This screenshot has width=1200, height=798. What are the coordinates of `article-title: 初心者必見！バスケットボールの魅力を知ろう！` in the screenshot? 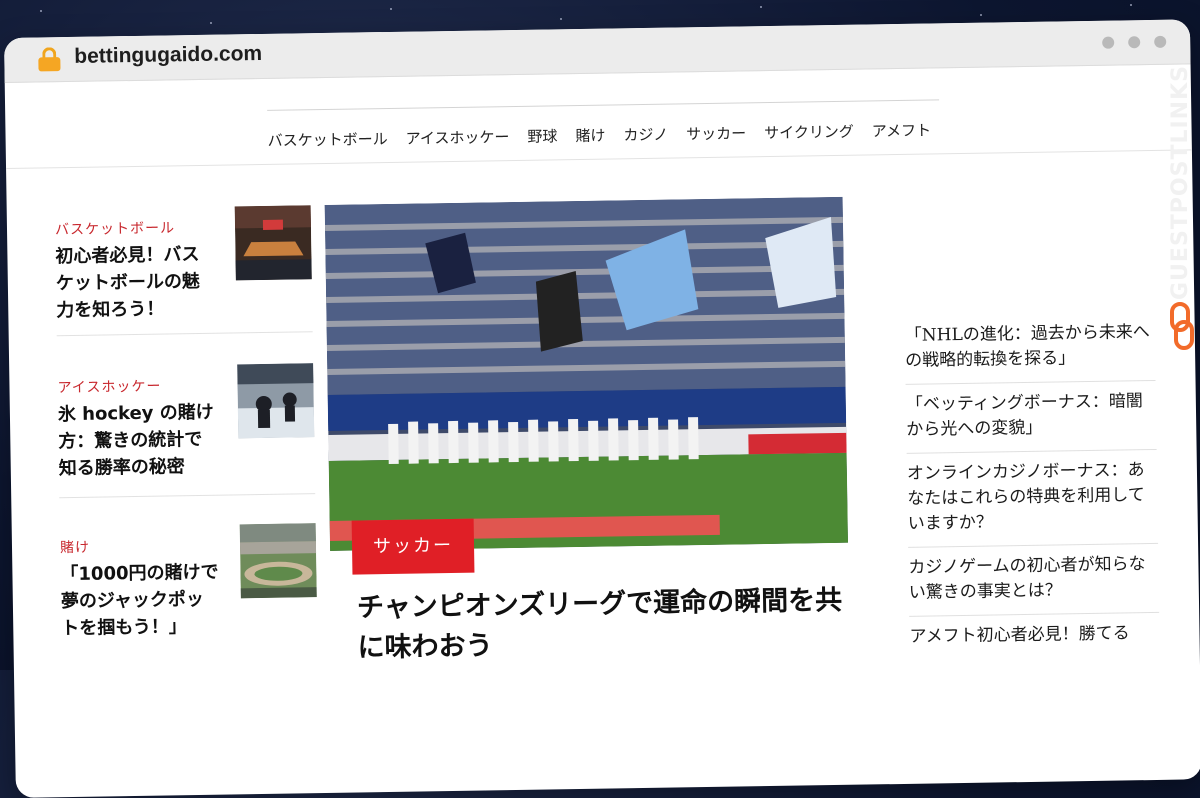 It's located at (135, 283).